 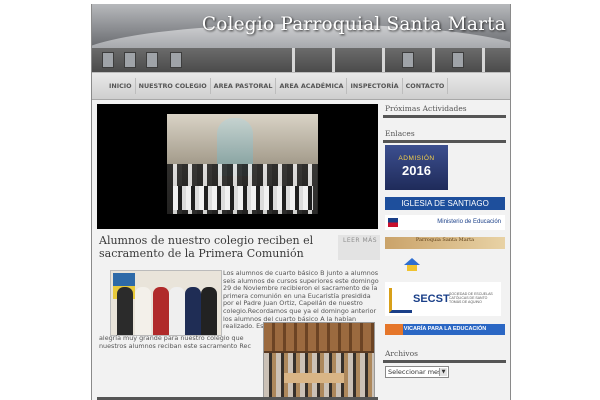 I want to click on chile-logo-icon, so click(x=393, y=222).